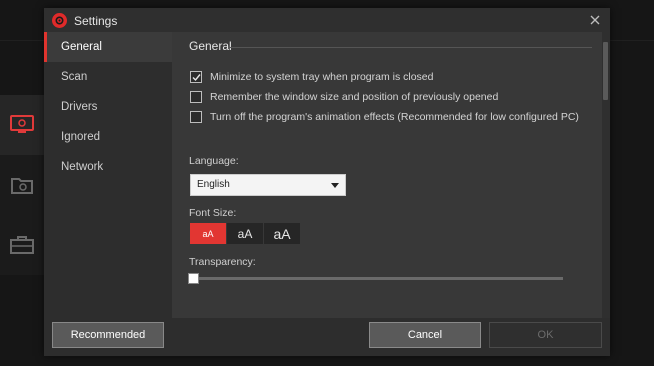  Describe the element at coordinates (196, 97) in the screenshot. I see `checkbox-remember-window` at that location.